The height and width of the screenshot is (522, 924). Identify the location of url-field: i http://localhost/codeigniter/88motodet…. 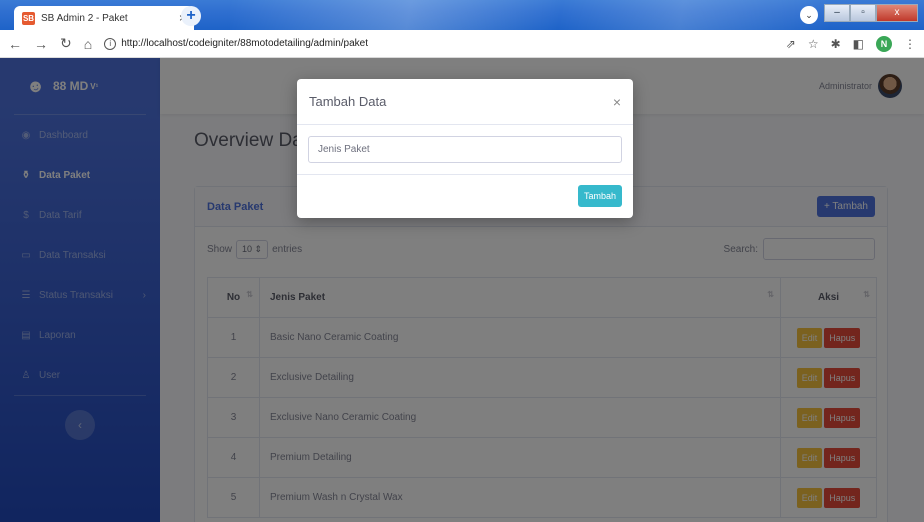
(236, 43).